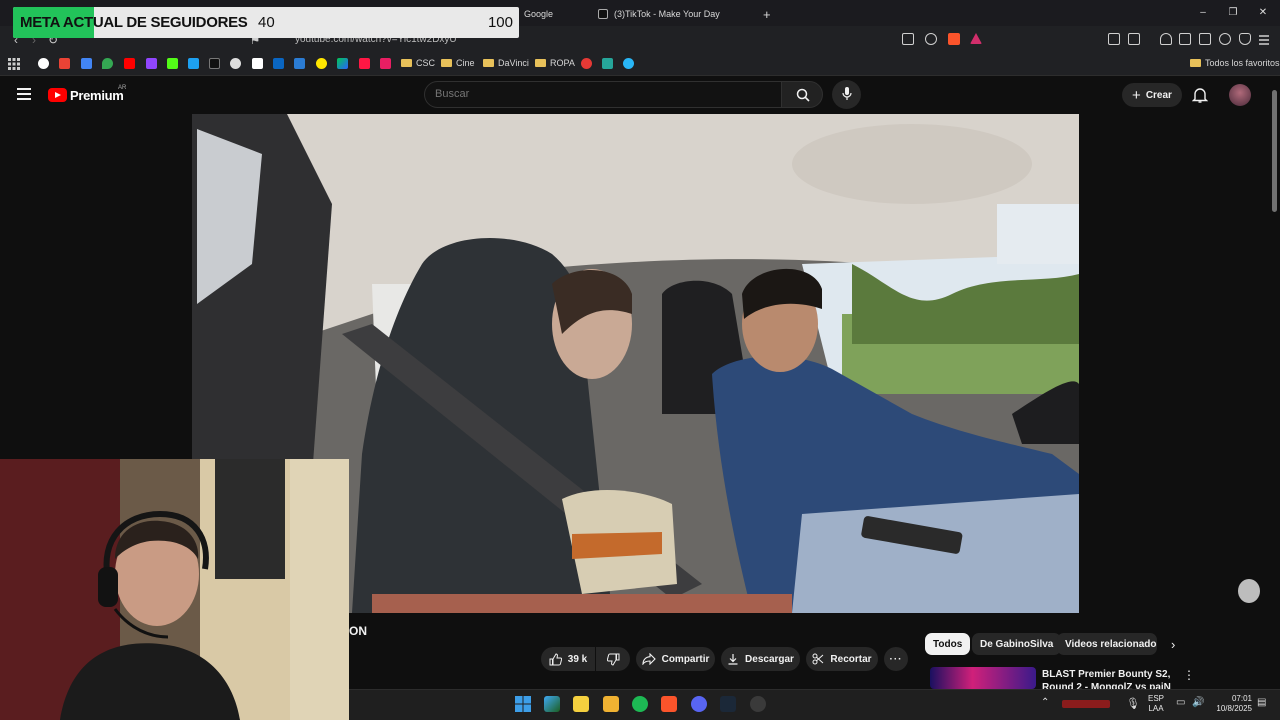  Describe the element at coordinates (1205, 39) in the screenshot. I see `wallet-icon` at that location.